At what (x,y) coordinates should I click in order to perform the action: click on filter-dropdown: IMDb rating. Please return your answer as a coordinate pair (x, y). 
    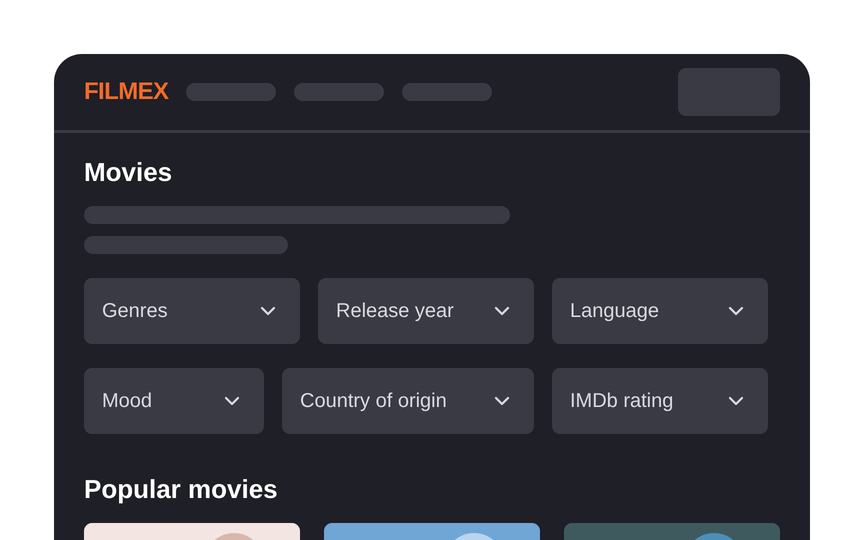
    Looking at the image, I should click on (660, 401).